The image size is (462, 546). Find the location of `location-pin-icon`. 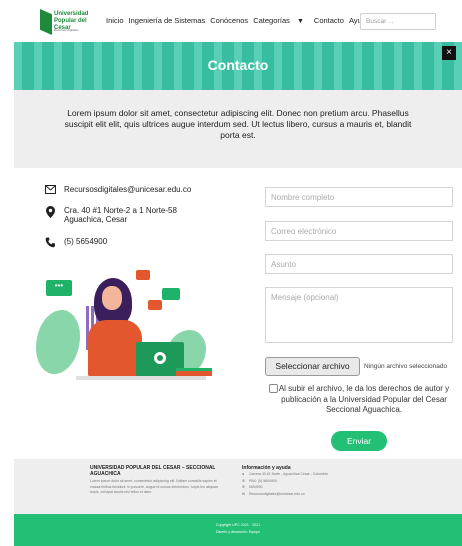

location-pin-icon is located at coordinates (50, 213).